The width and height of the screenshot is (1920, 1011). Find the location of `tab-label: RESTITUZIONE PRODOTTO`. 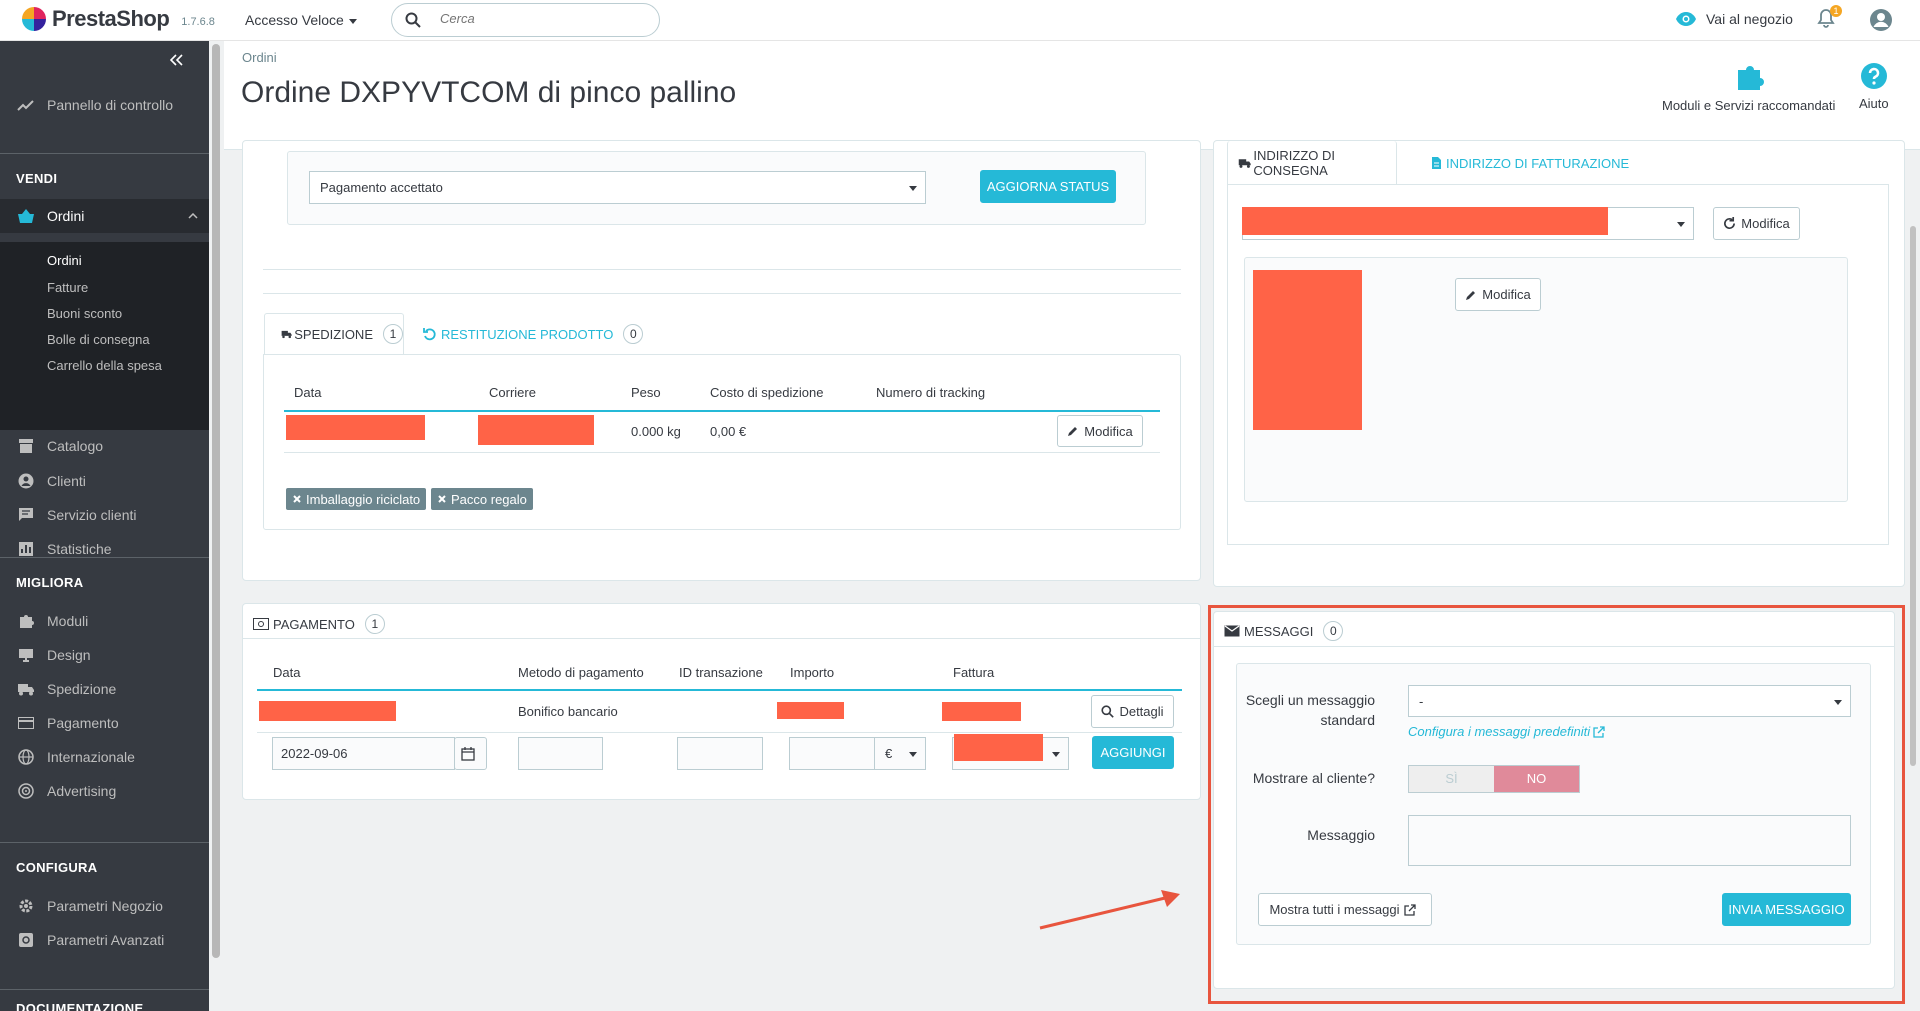

tab-label: RESTITUZIONE PRODOTTO is located at coordinates (527, 334).